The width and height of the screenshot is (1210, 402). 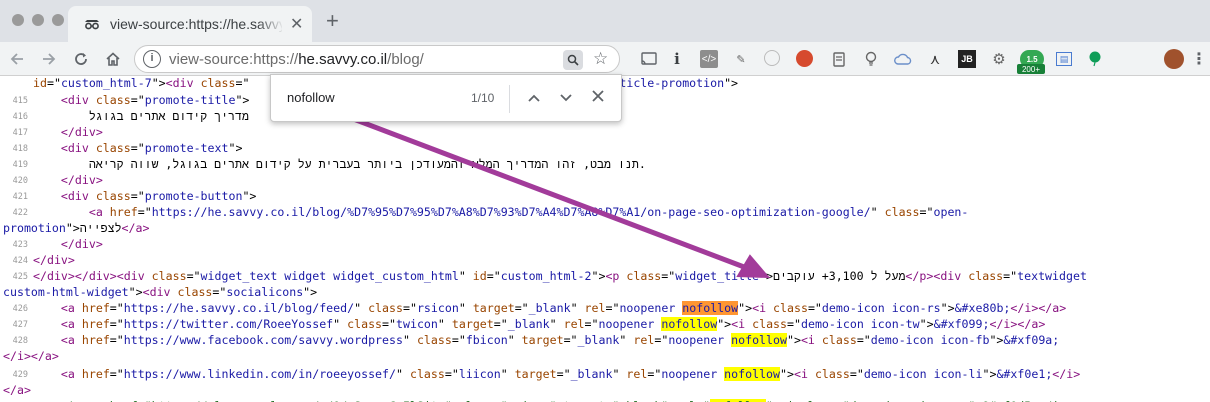 What do you see at coordinates (677, 59) in the screenshot?
I see `info-extension-icon: i` at bounding box center [677, 59].